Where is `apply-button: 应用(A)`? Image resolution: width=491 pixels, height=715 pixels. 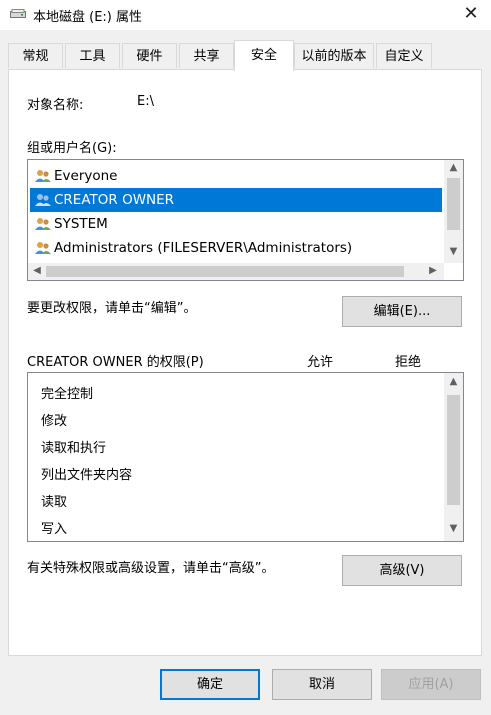 apply-button: 应用(A) is located at coordinates (431, 684).